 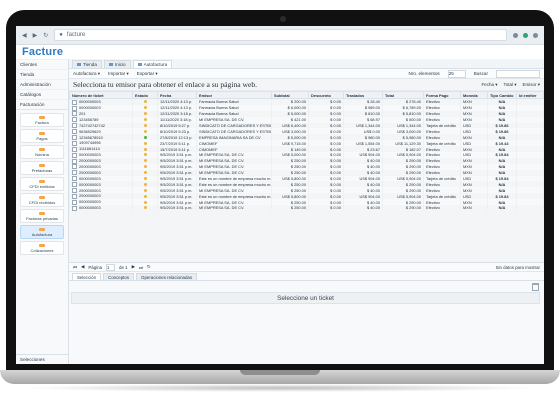 What do you see at coordinates (167, 276) in the screenshot?
I see `tab-operaciones: Operaciones relacionadas` at bounding box center [167, 276].